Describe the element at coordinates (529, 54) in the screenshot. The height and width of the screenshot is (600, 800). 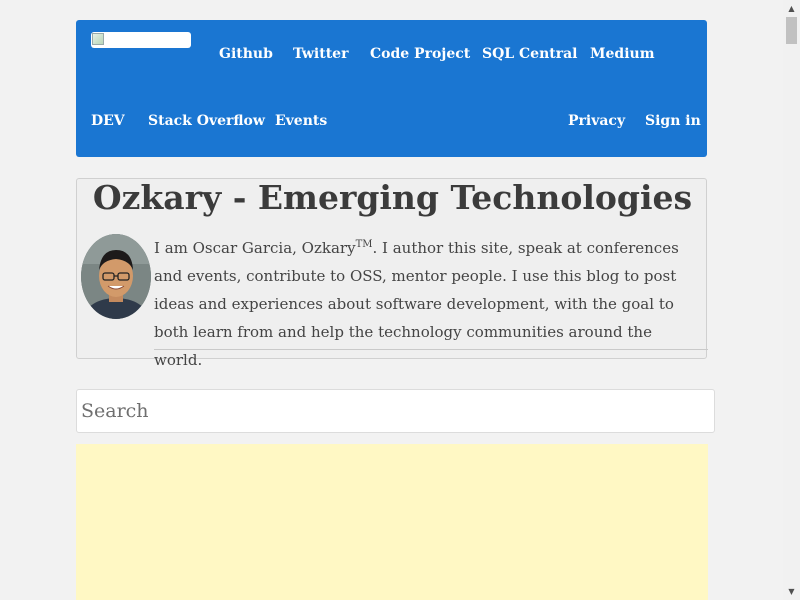
I see `nav-link-sql-central: SQL Central` at that location.